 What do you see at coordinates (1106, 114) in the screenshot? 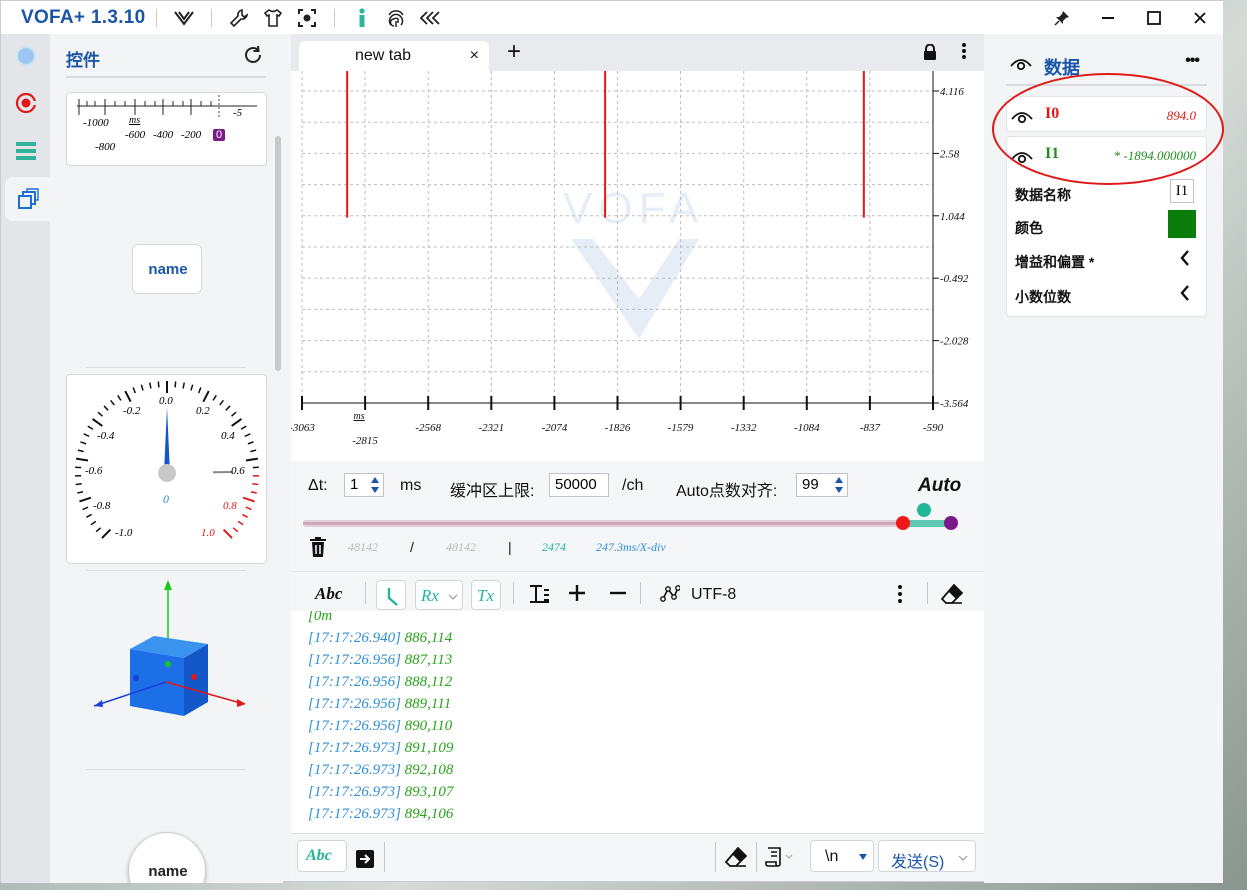
I see `channel-row-i0: I0 894.0` at bounding box center [1106, 114].